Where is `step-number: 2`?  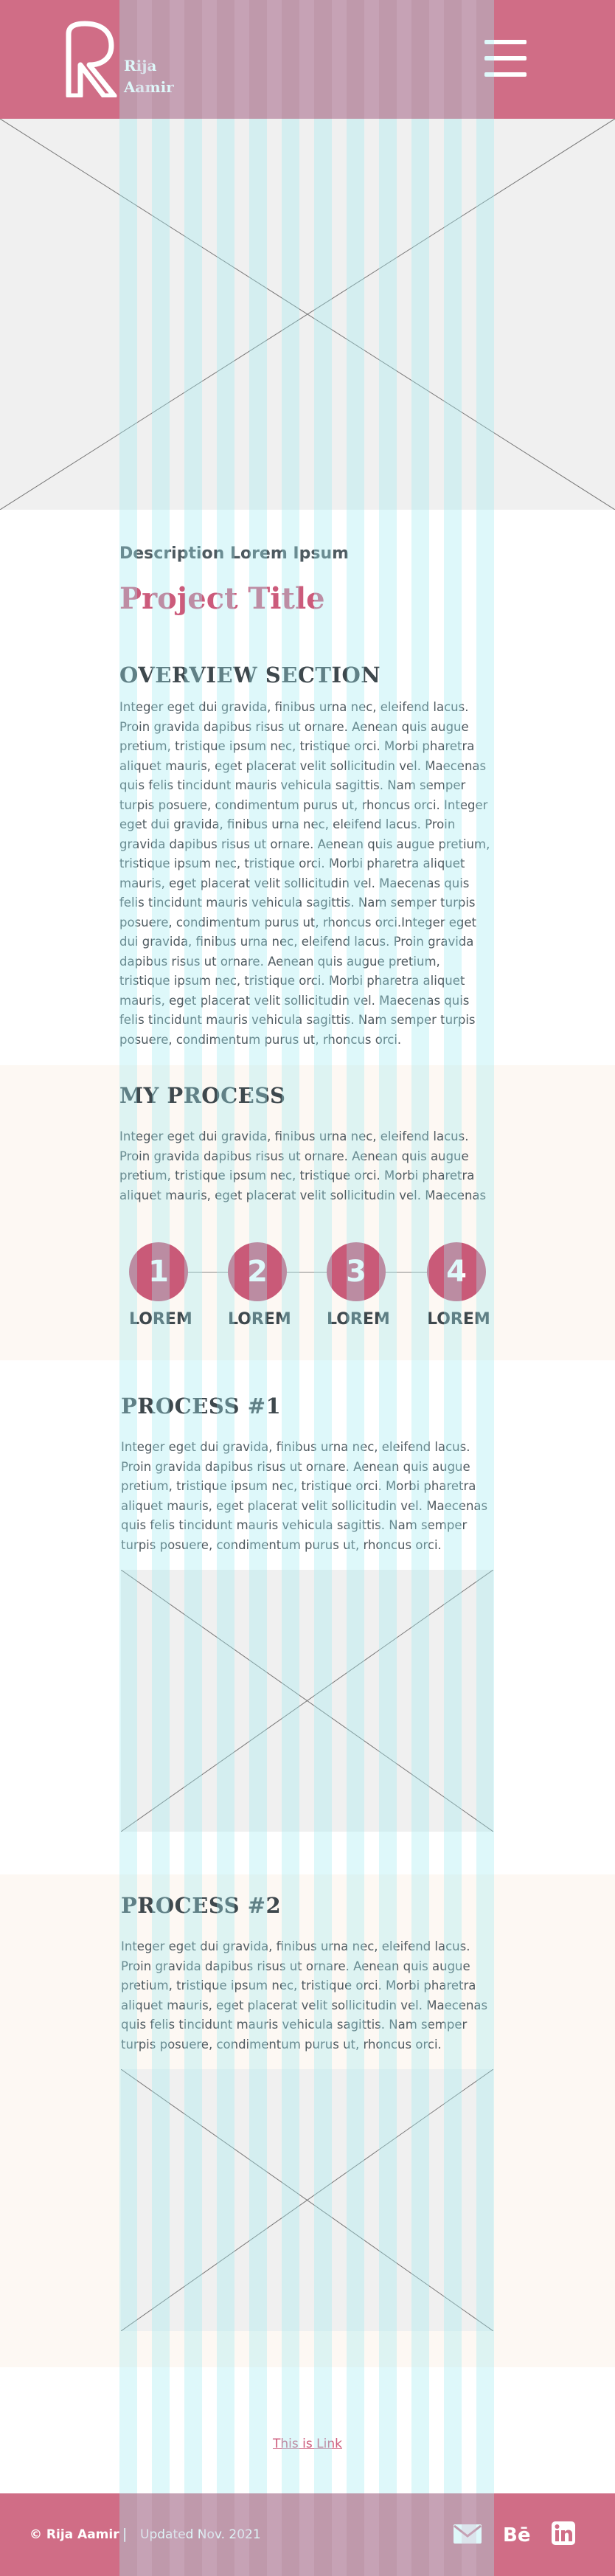
step-number: 2 is located at coordinates (257, 1271).